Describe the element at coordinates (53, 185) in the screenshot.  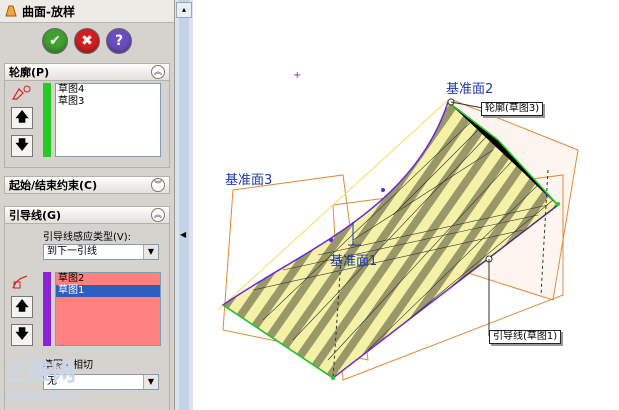
I see `startend-group-title: 起始/结束约束(C)` at that location.